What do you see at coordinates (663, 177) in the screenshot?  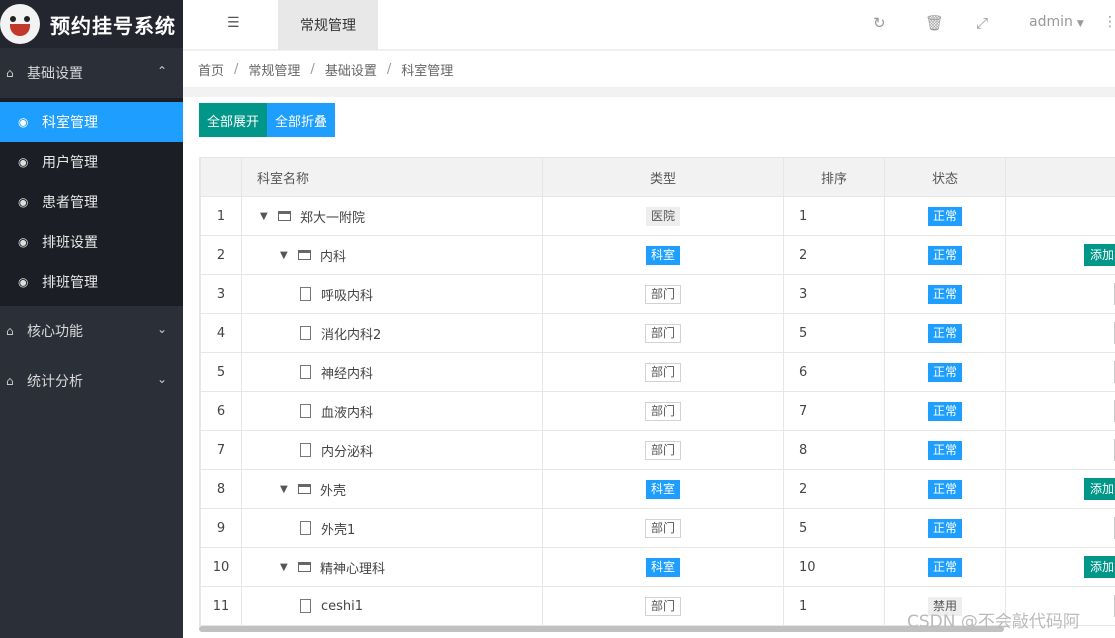 I see `col-header-type: 类型` at bounding box center [663, 177].